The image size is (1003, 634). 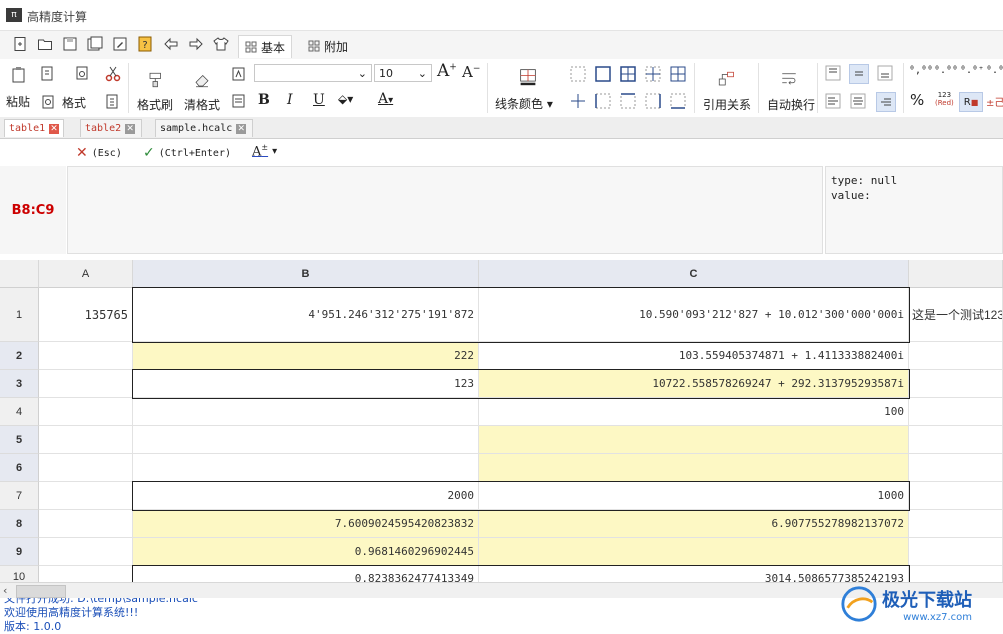 What do you see at coordinates (19, 574) in the screenshot?
I see `row-header: 10` at bounding box center [19, 574].